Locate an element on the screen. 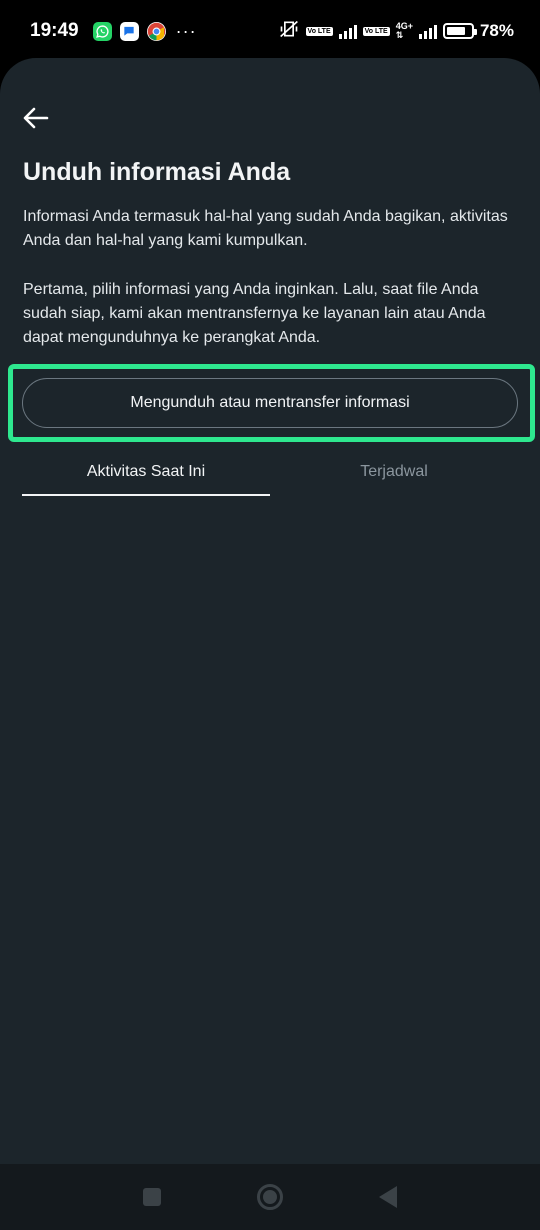 Image resolution: width=540 pixels, height=1230 pixels. more-notifications-icon: ··· is located at coordinates (186, 30).